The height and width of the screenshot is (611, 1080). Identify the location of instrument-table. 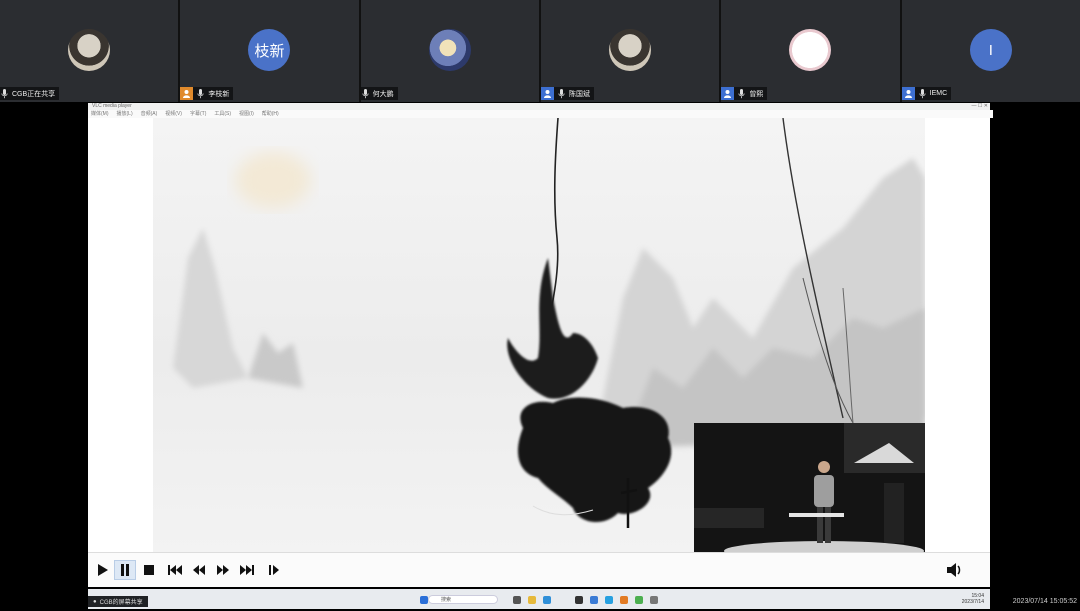
(816, 515).